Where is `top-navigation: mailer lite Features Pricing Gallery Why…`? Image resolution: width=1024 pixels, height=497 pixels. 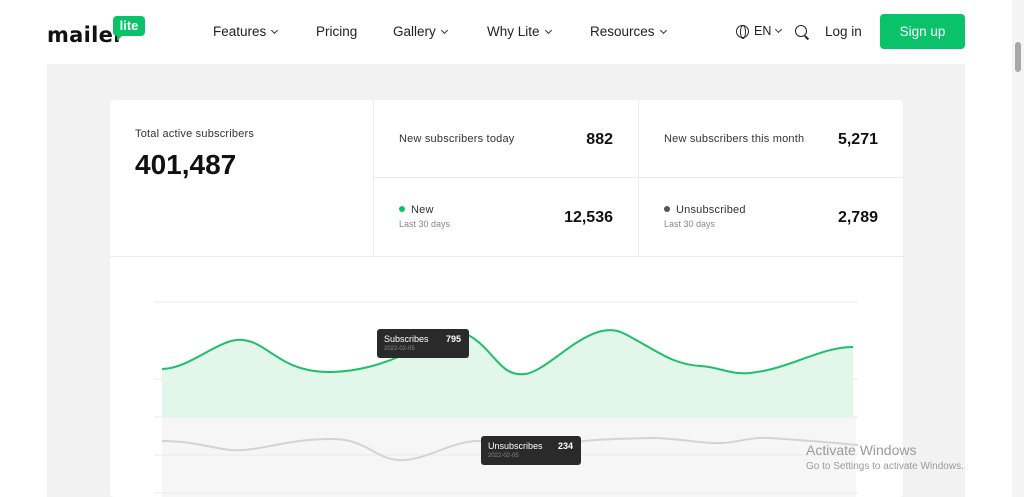
top-navigation: mailer lite Features Pricing Gallery Why… is located at coordinates (506, 32).